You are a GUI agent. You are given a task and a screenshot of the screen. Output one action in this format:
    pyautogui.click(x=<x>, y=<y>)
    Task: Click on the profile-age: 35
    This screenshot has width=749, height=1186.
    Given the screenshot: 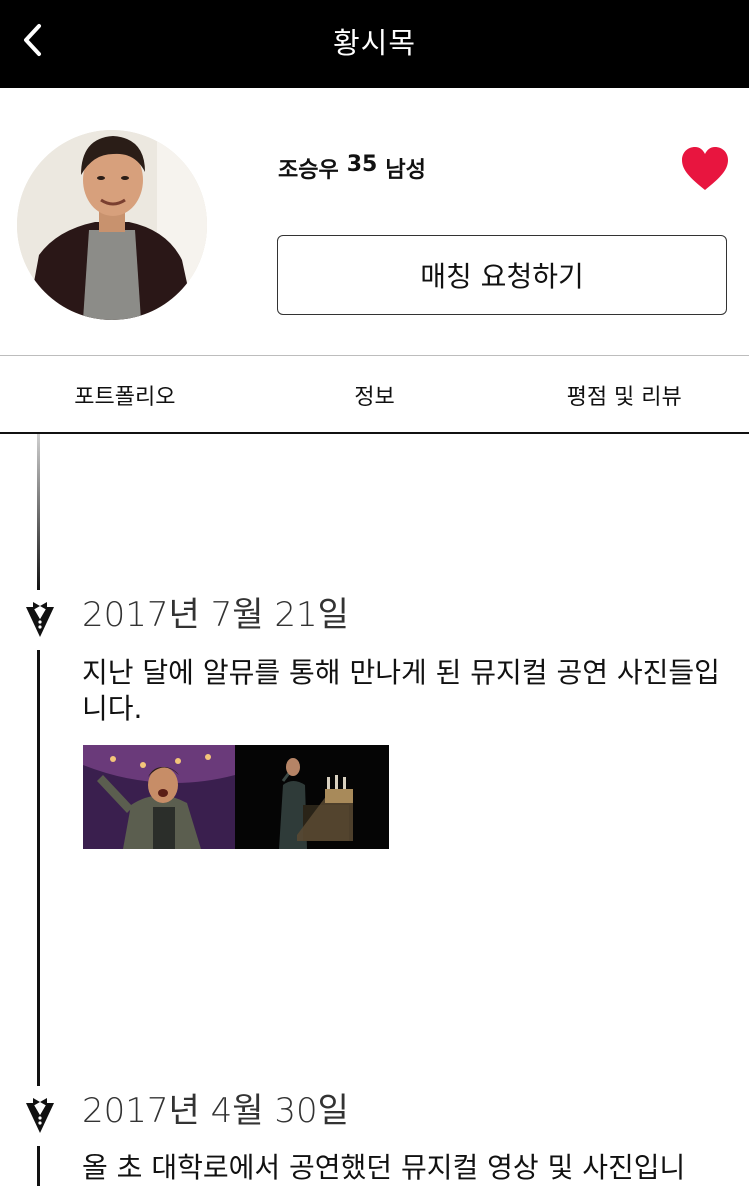 What is the action you would take?
    pyautogui.click(x=362, y=164)
    